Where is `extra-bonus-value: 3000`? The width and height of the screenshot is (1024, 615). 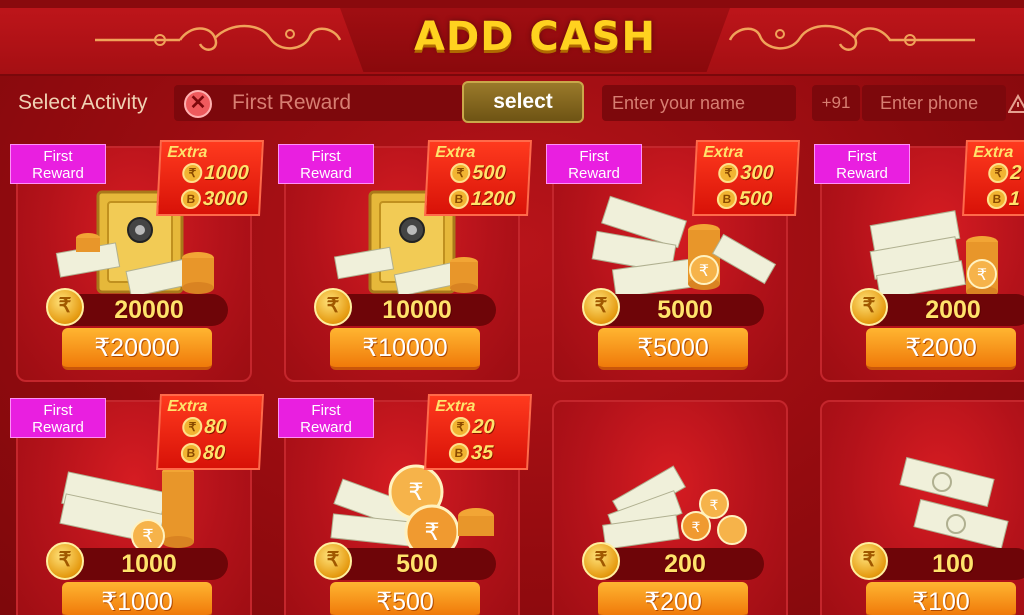
extra-bonus-value: 3000 is located at coordinates (225, 198).